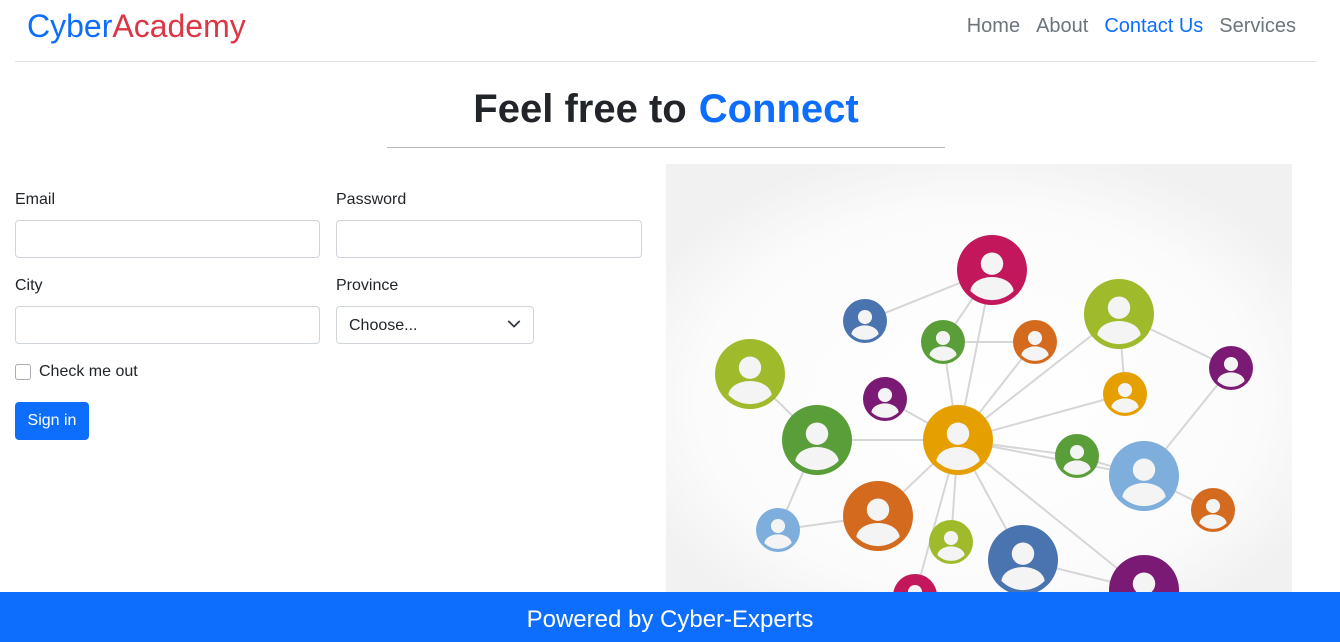 The height and width of the screenshot is (642, 1340). What do you see at coordinates (489, 239) in the screenshot?
I see `password-input` at bounding box center [489, 239].